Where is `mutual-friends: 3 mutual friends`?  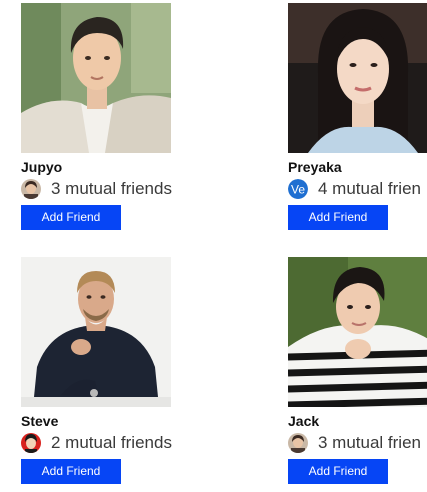
mutual-friends: 3 mutual friends is located at coordinates (101, 189).